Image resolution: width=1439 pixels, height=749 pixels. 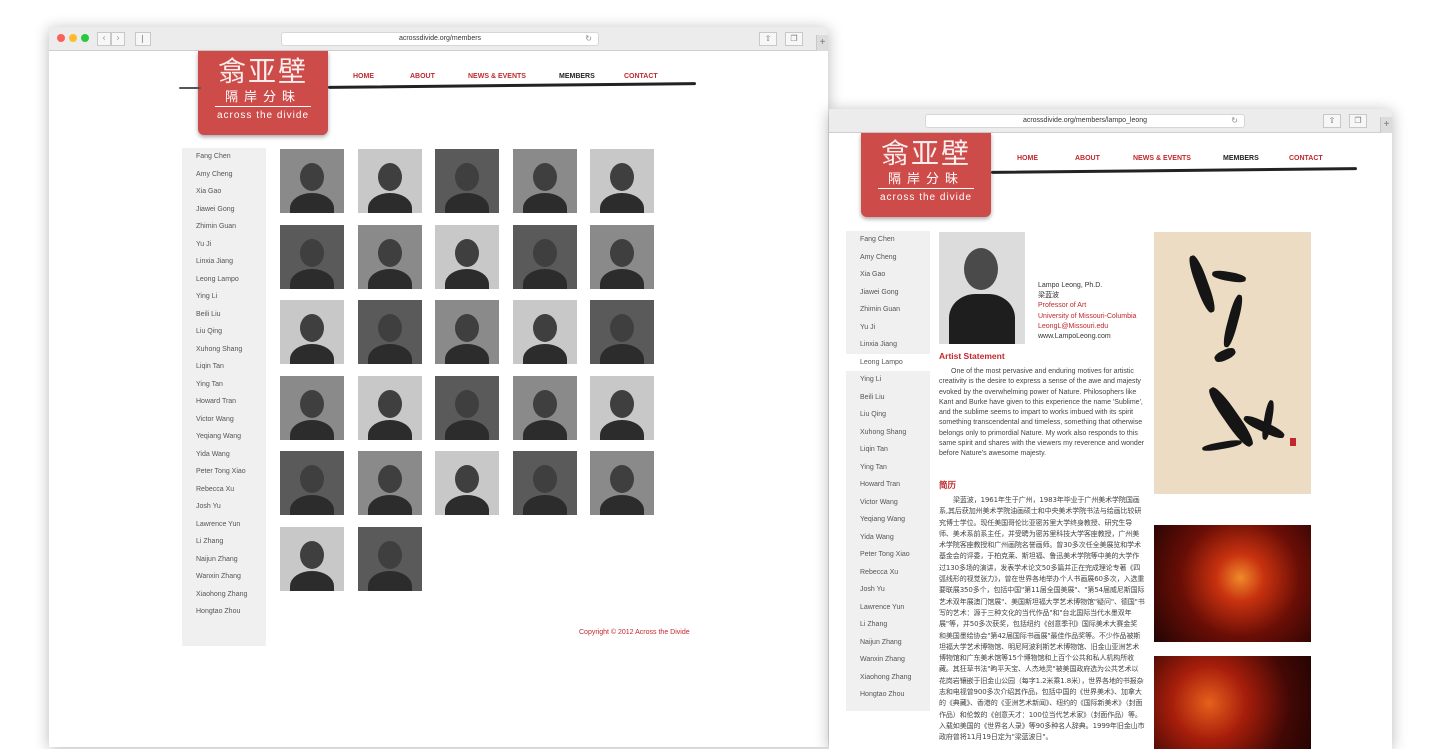 I want to click on back-icon: ‹, so click(x=104, y=39).